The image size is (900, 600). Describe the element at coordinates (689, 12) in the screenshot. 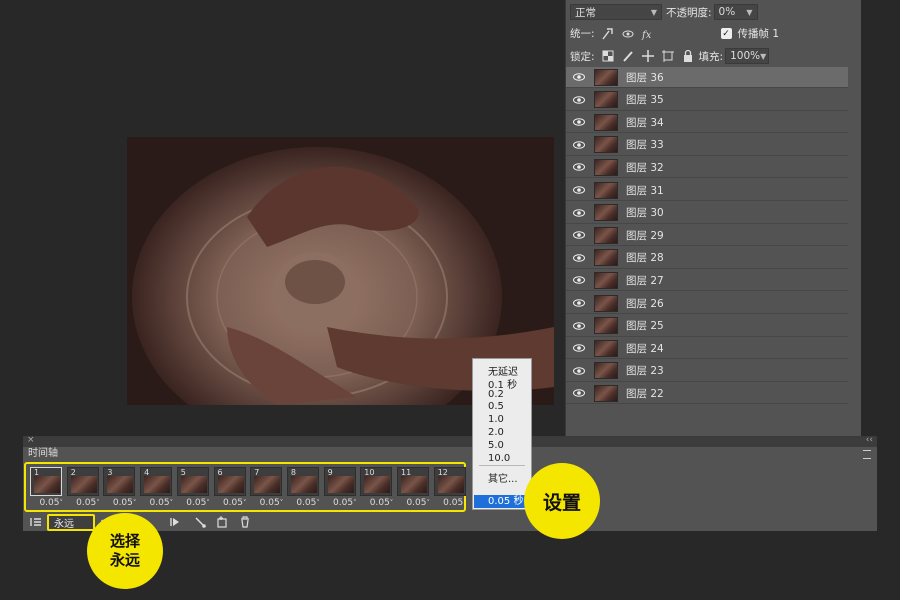

I see `opacity-label: 不透明度:` at that location.